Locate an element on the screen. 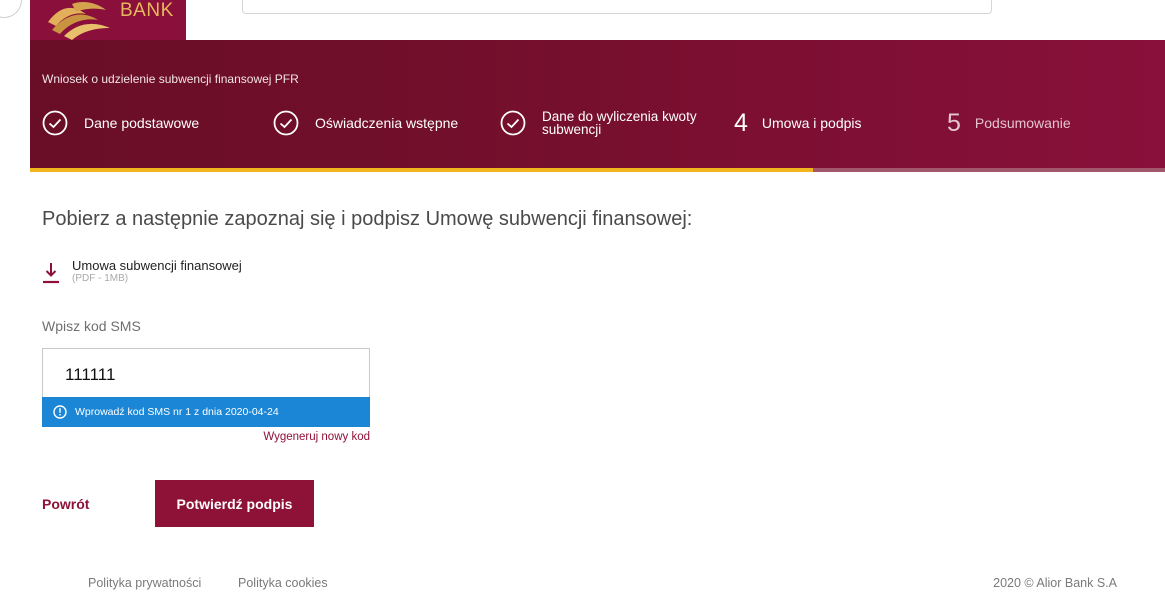 Image resolution: width=1165 pixels, height=592 pixels. back-link: Powrót is located at coordinates (65, 504).